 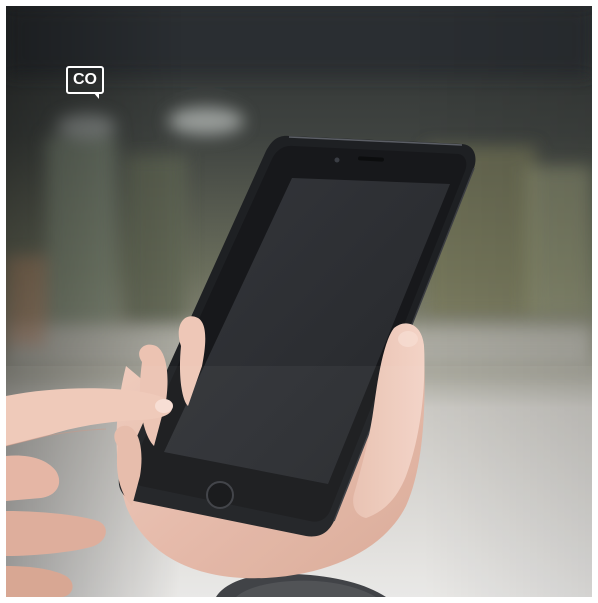 I want to click on speech-bubble-tail, so click(x=96, y=95).